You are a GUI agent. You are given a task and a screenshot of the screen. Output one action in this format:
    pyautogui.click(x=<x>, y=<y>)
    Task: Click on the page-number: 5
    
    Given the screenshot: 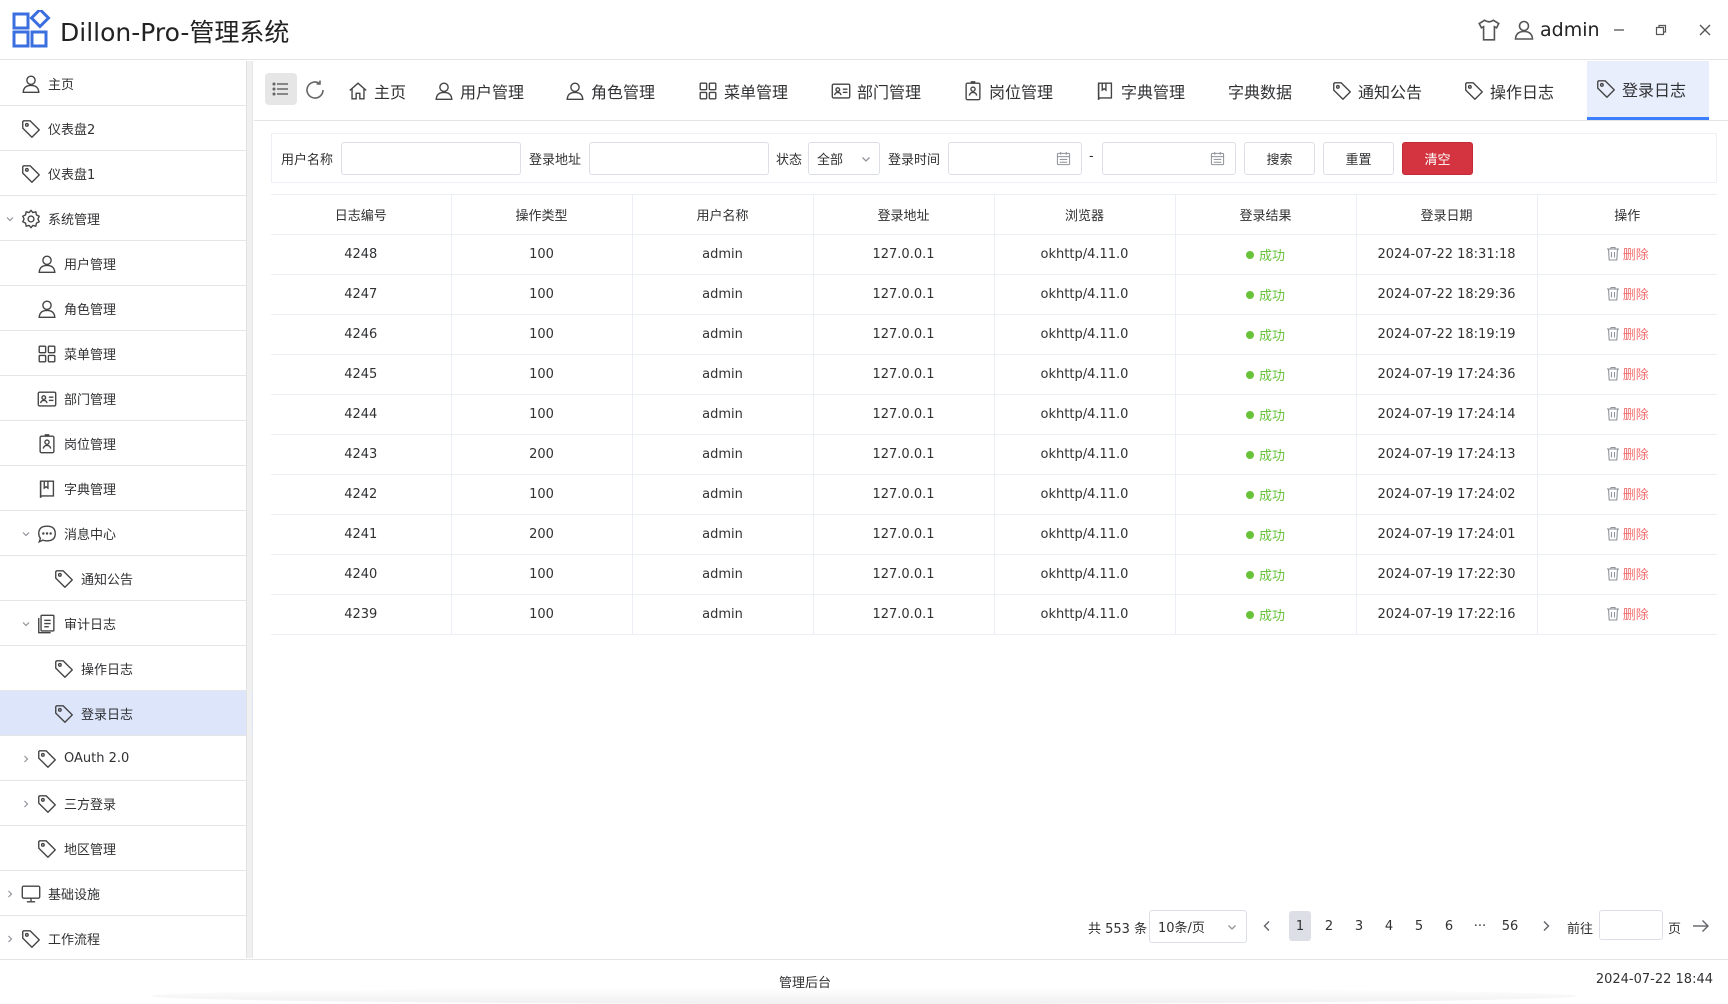 What is the action you would take?
    pyautogui.click(x=1419, y=926)
    